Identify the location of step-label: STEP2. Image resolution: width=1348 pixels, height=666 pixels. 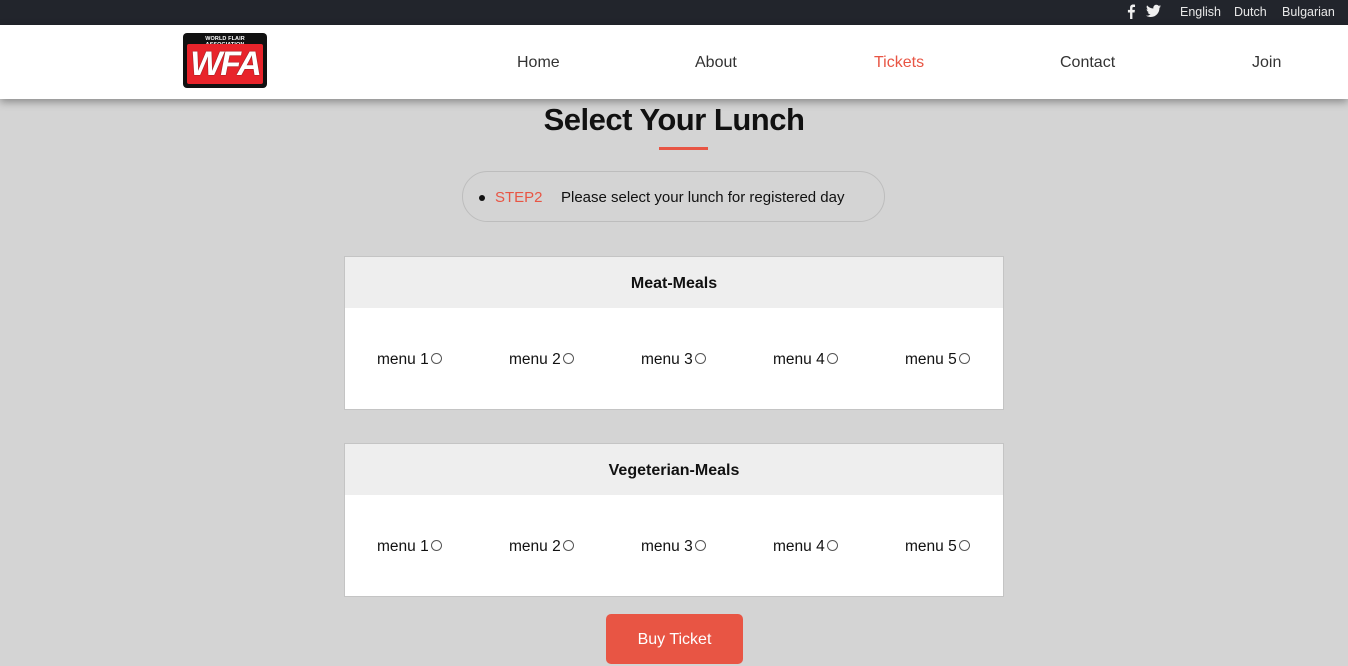
(519, 197).